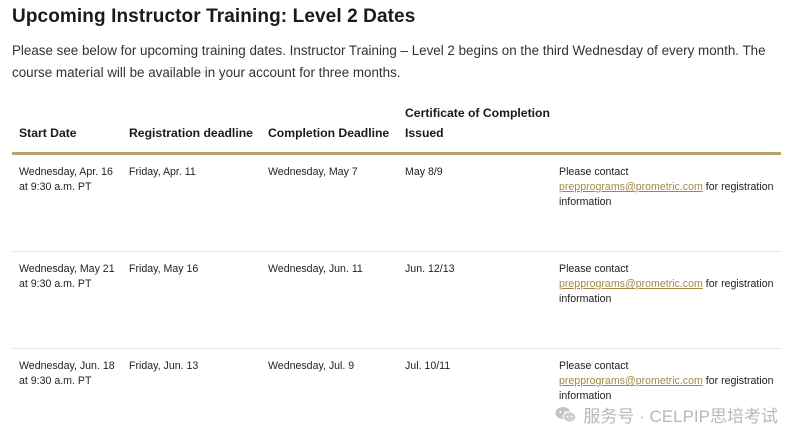  I want to click on registration-deadline-cell: Friday, Jun. 13, so click(164, 366).